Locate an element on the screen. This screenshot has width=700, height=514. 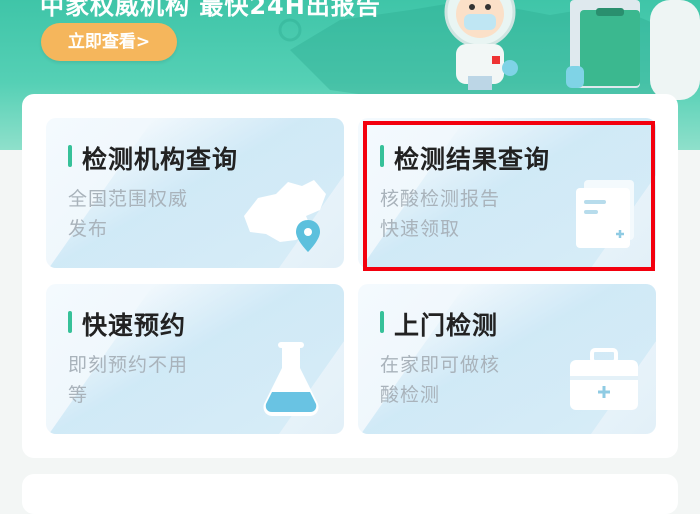
card-quick-appointment: 快速预约 即刻预约不用 等 is located at coordinates (195, 359).